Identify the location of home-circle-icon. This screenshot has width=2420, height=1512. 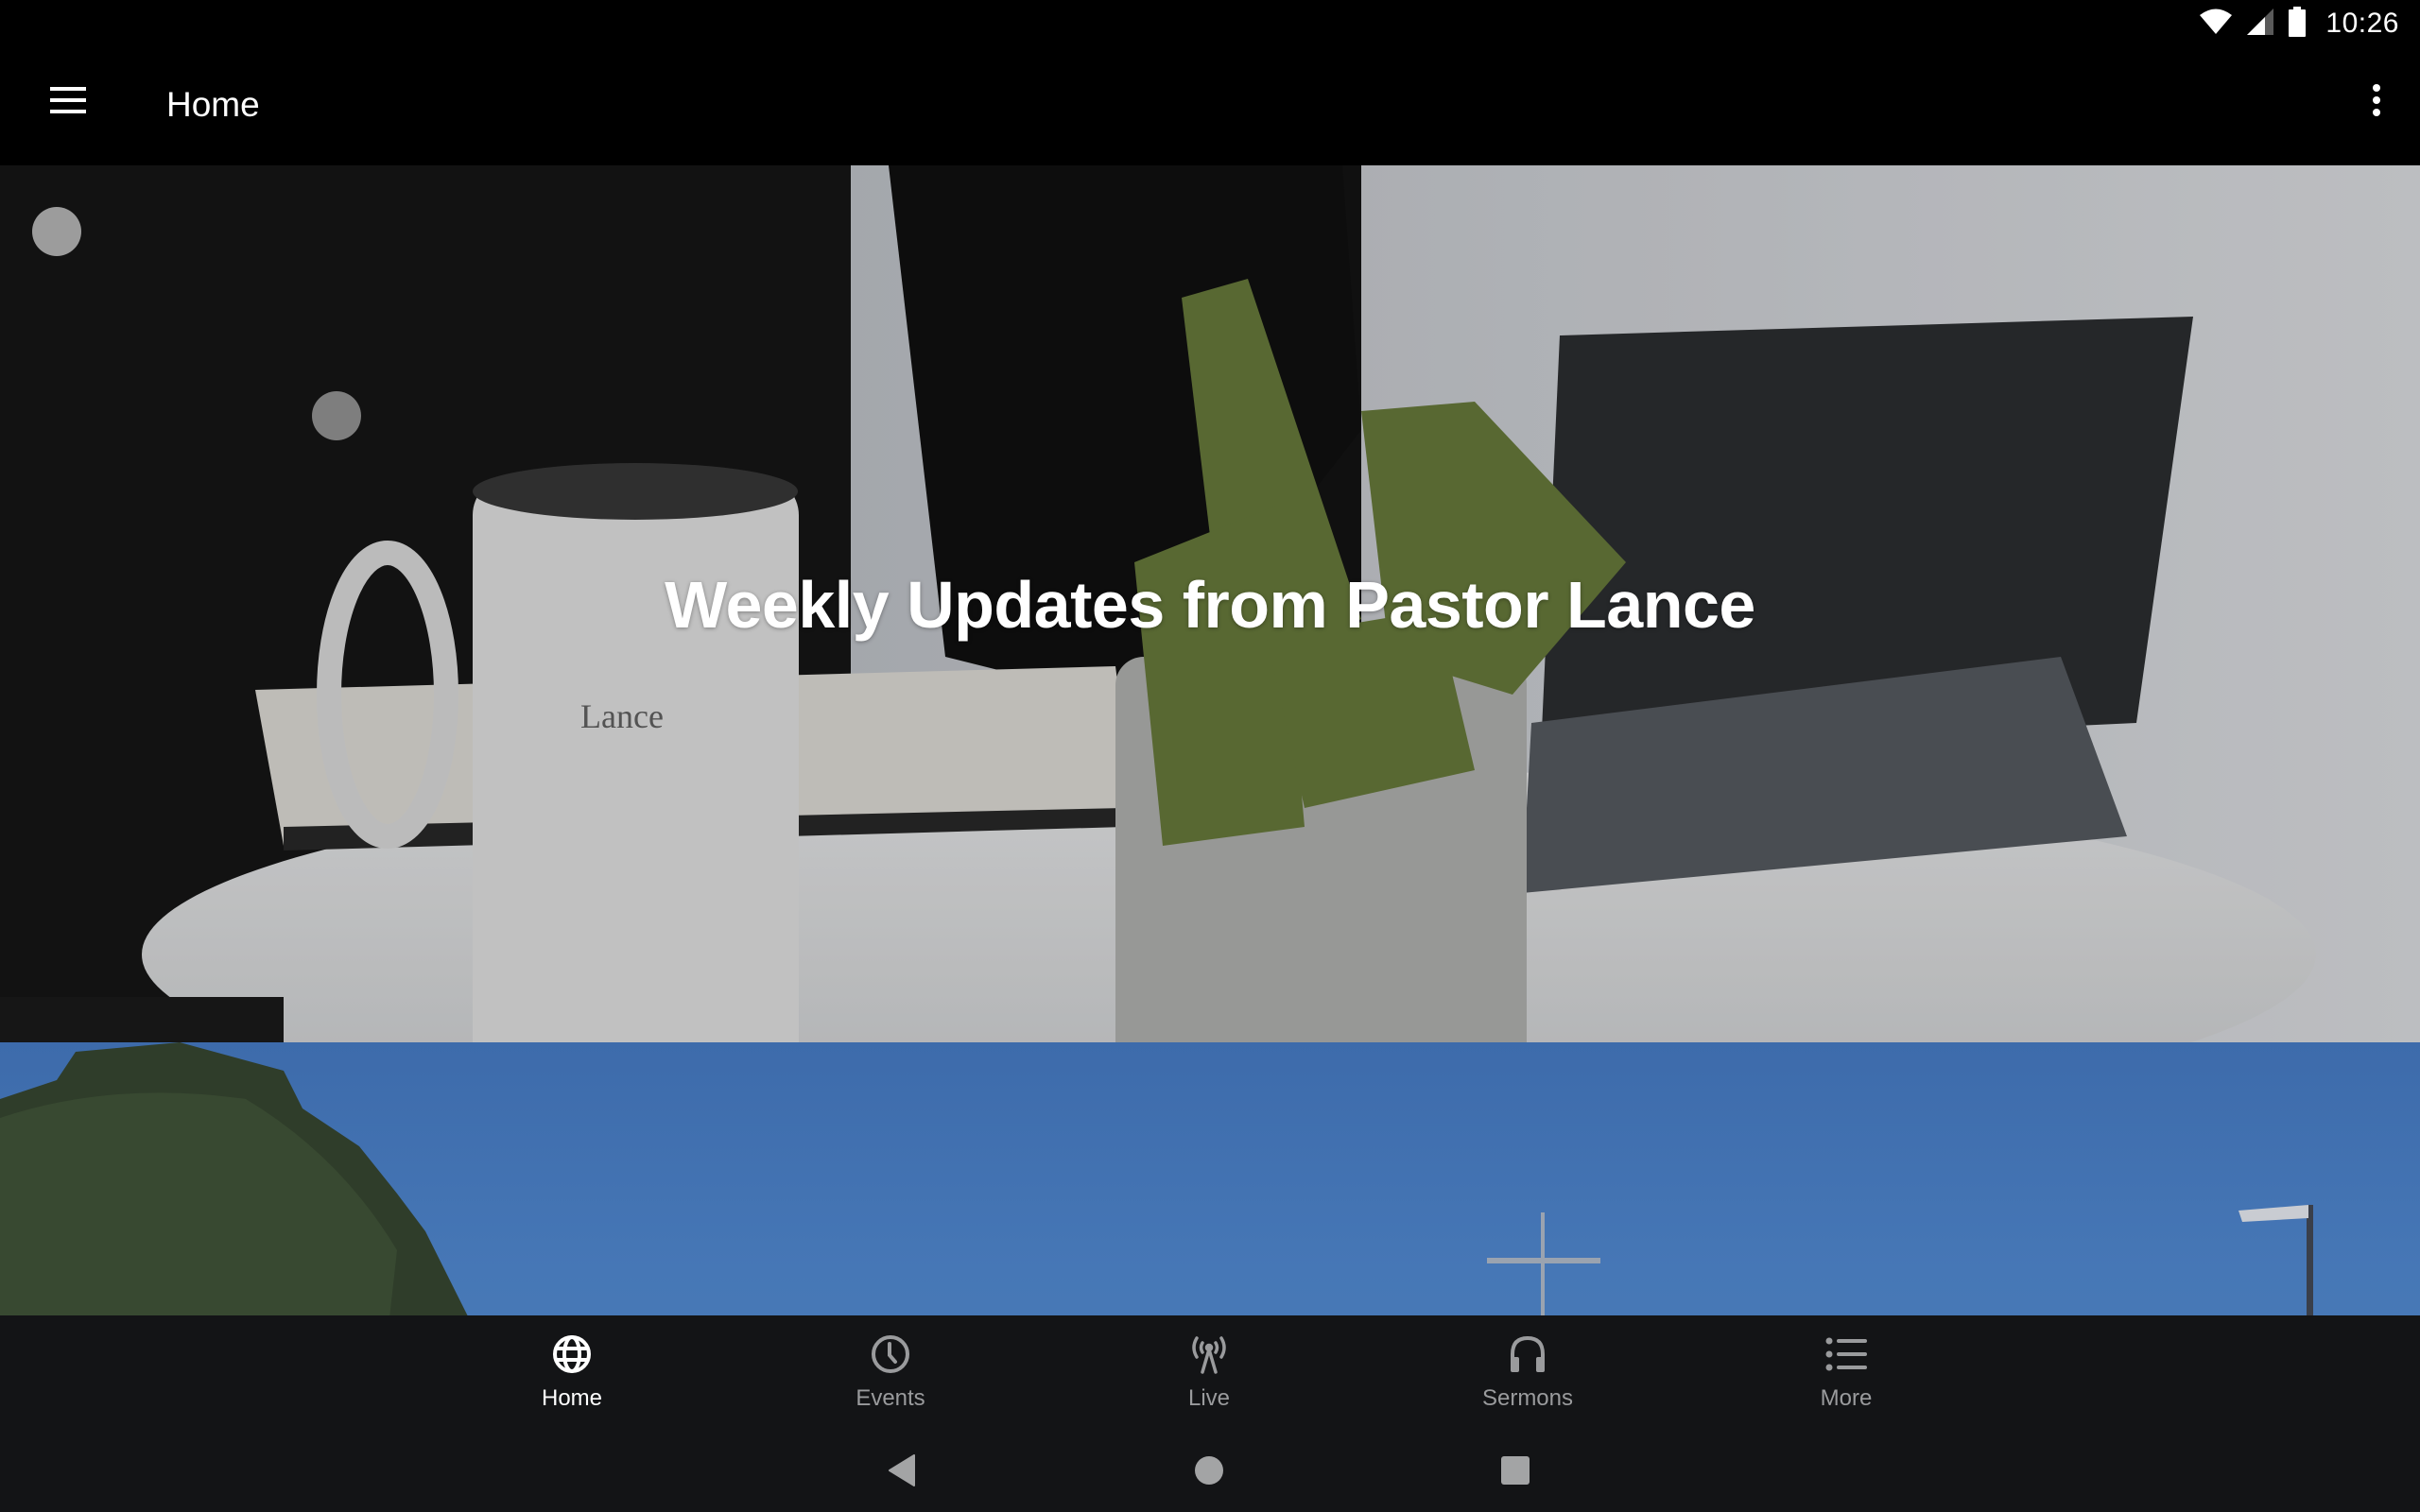
(1209, 1472).